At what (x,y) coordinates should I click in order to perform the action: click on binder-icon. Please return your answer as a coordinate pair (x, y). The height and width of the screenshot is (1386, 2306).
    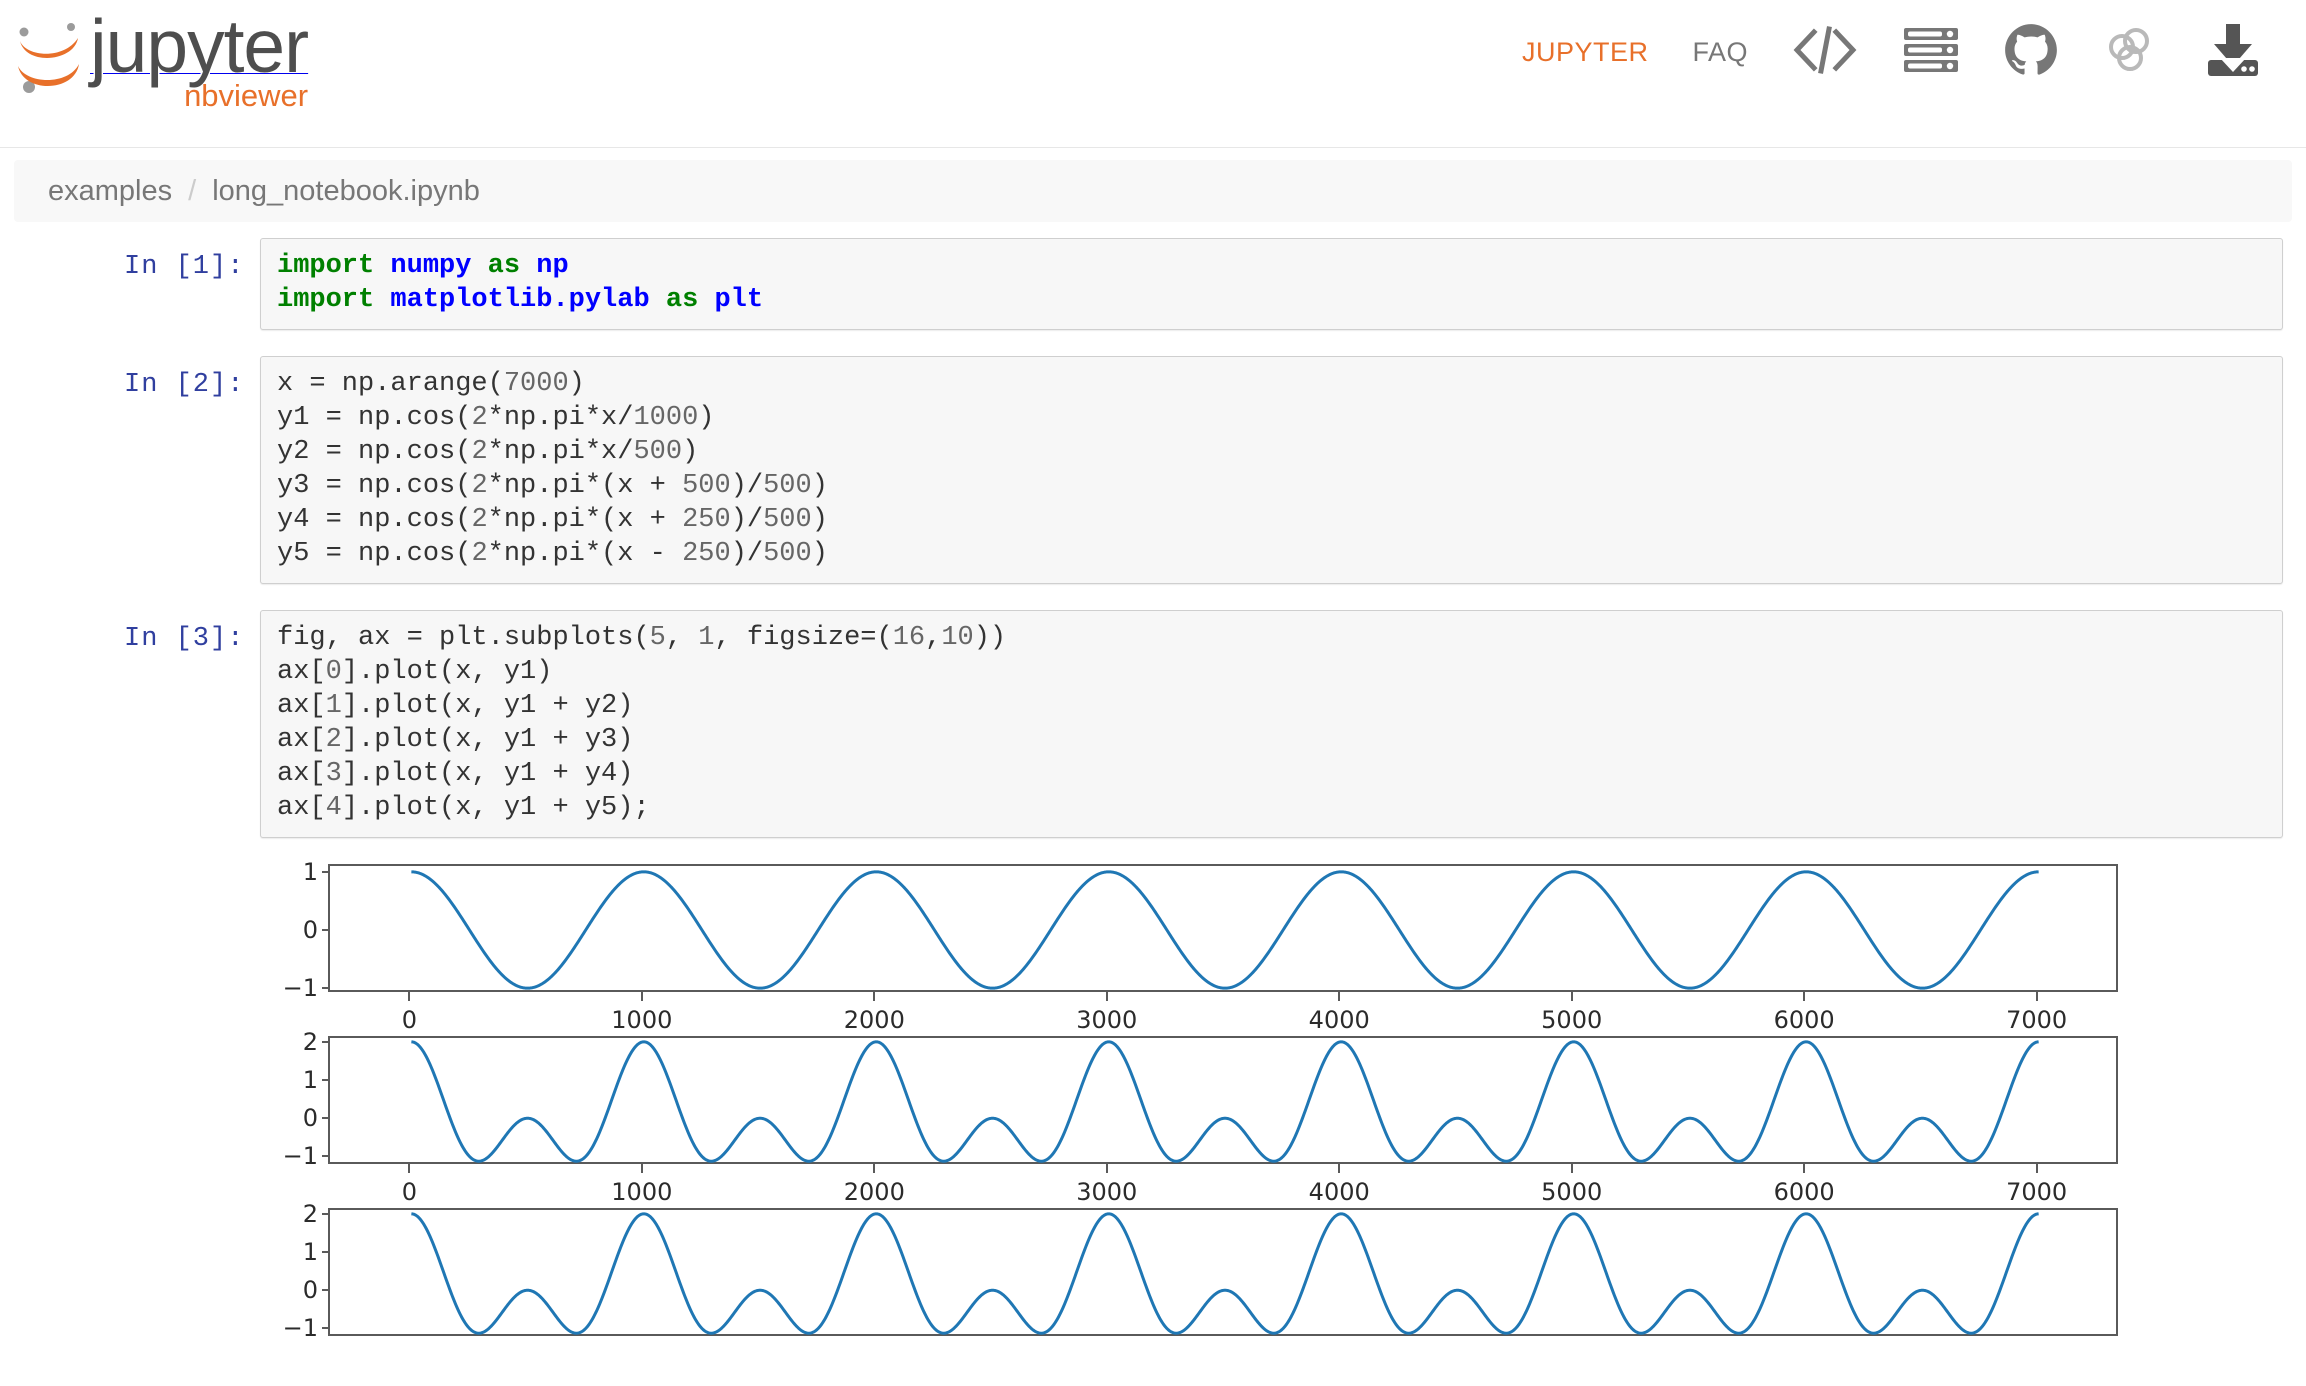
    Looking at the image, I should click on (2130, 52).